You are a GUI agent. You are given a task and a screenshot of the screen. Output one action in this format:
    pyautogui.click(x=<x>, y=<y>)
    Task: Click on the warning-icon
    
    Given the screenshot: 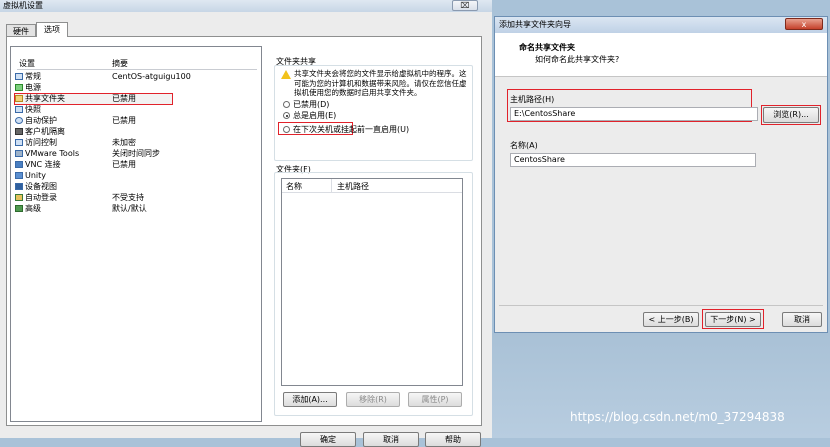 What is the action you would take?
    pyautogui.click(x=286, y=74)
    